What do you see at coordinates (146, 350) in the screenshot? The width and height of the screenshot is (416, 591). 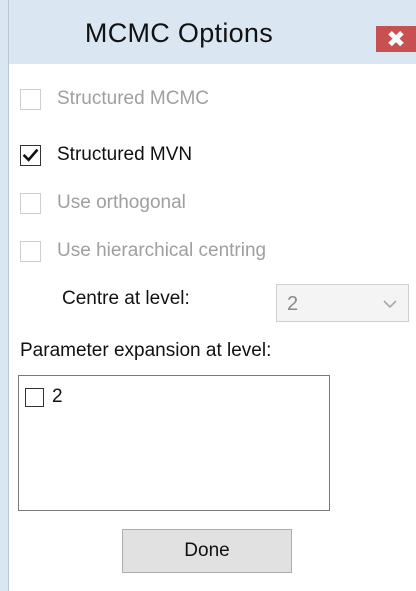 I see `parameter-expansion-label: Parameter expansion at level:` at bounding box center [146, 350].